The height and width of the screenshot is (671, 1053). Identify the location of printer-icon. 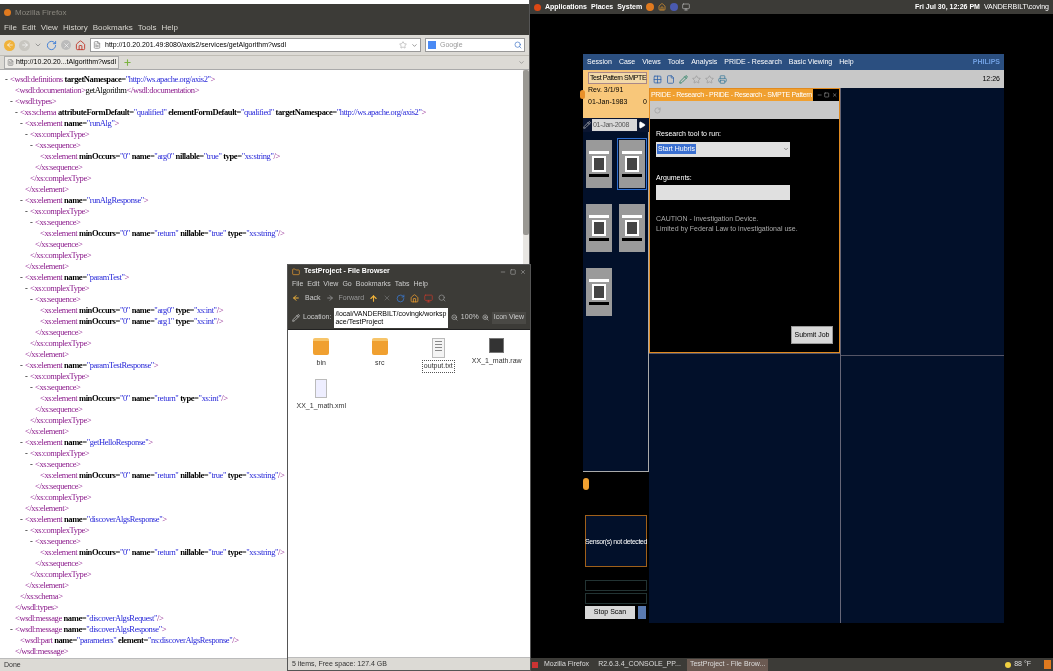
(722, 79).